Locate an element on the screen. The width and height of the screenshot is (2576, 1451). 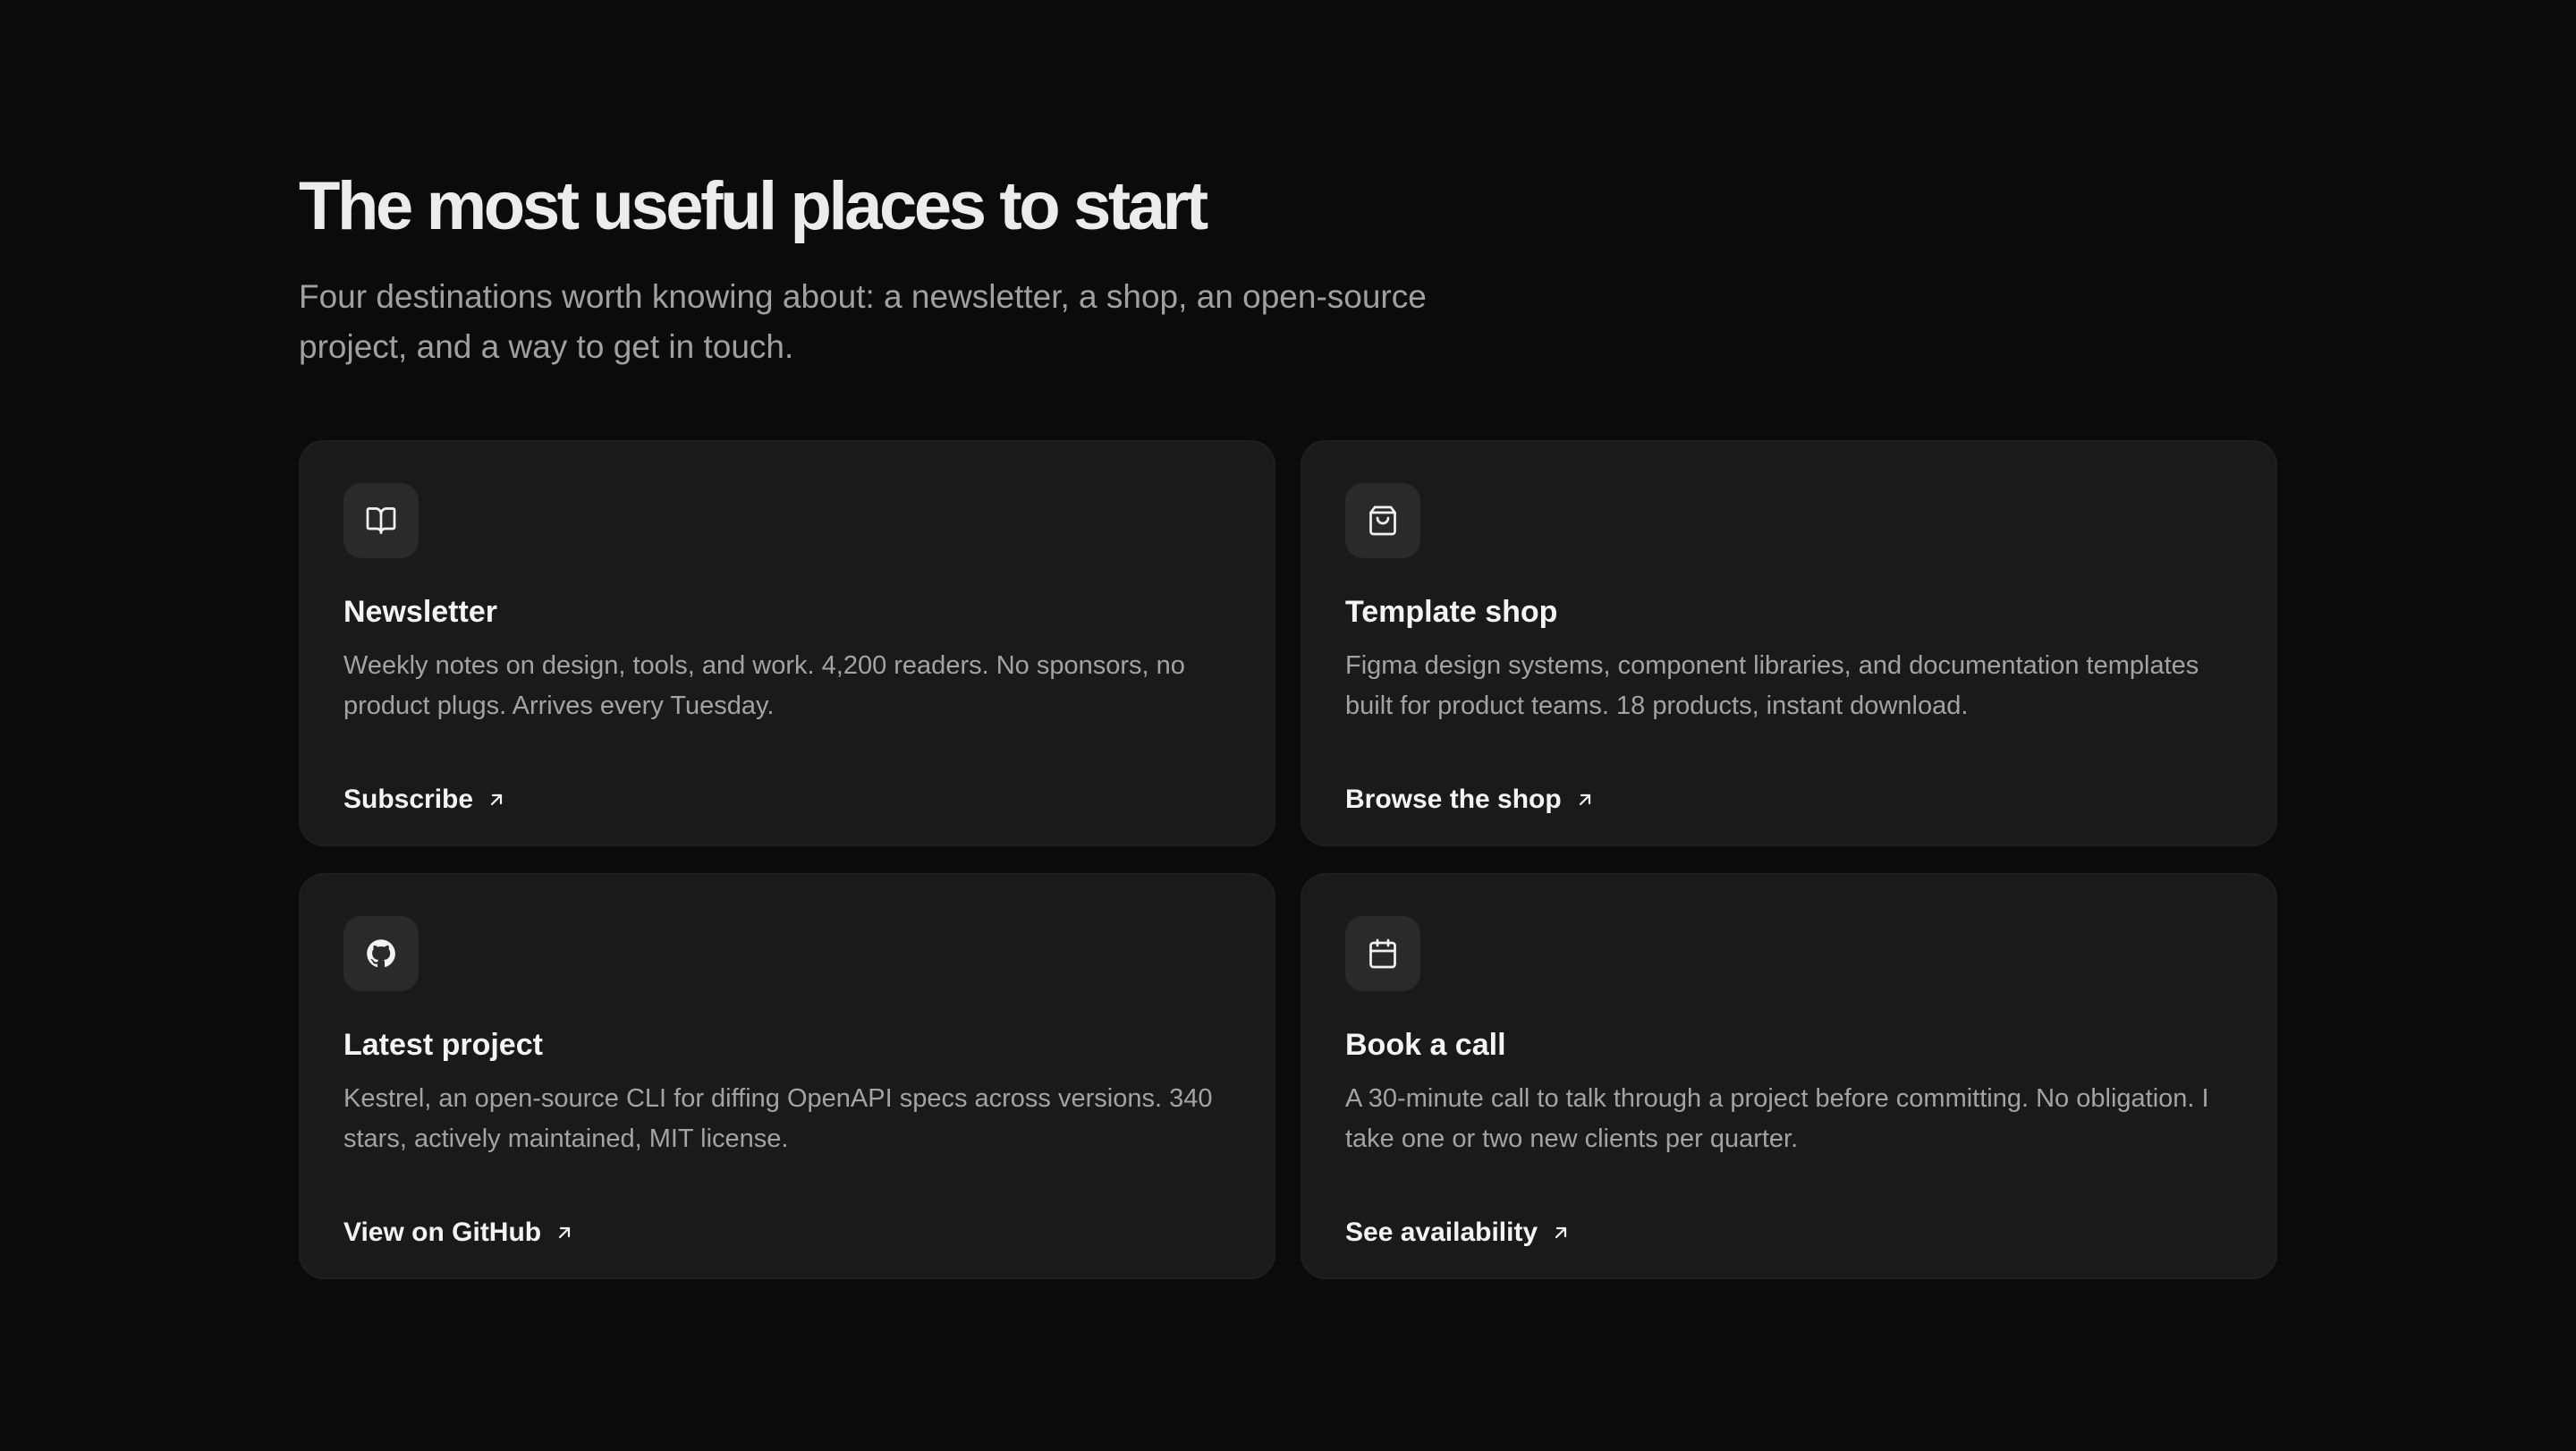
newsletter-title: Newsletter is located at coordinates (420, 612).